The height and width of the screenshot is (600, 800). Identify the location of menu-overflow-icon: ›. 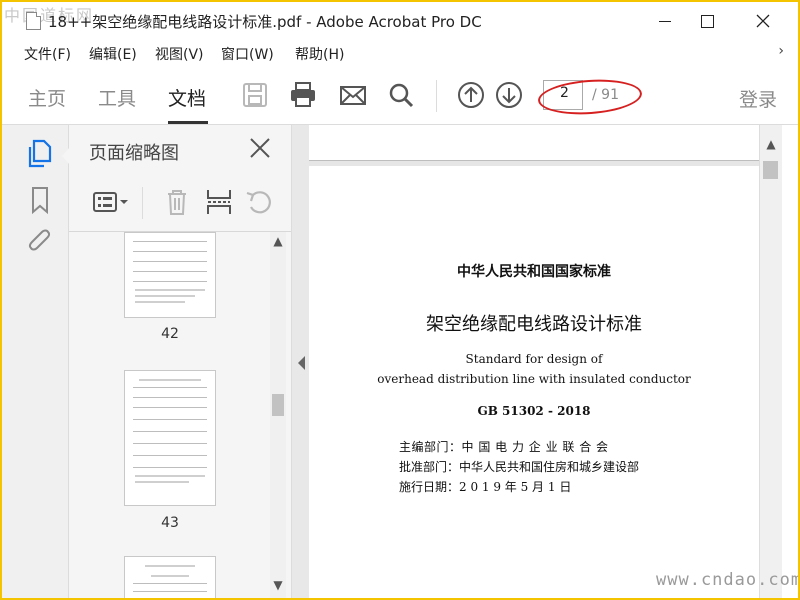
(781, 51).